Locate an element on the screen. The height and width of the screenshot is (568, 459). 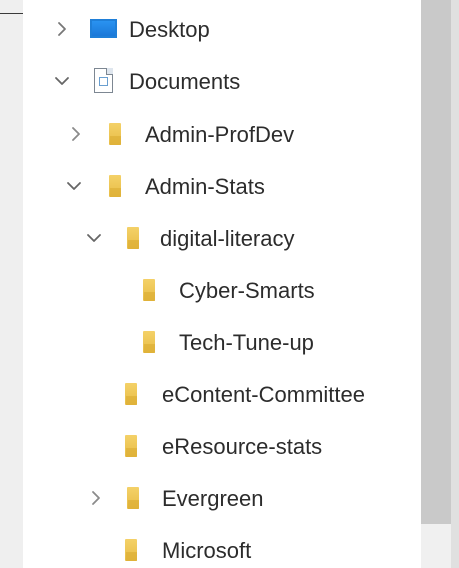
tree-item-label: Cyber-Smarts is located at coordinates (247, 290).